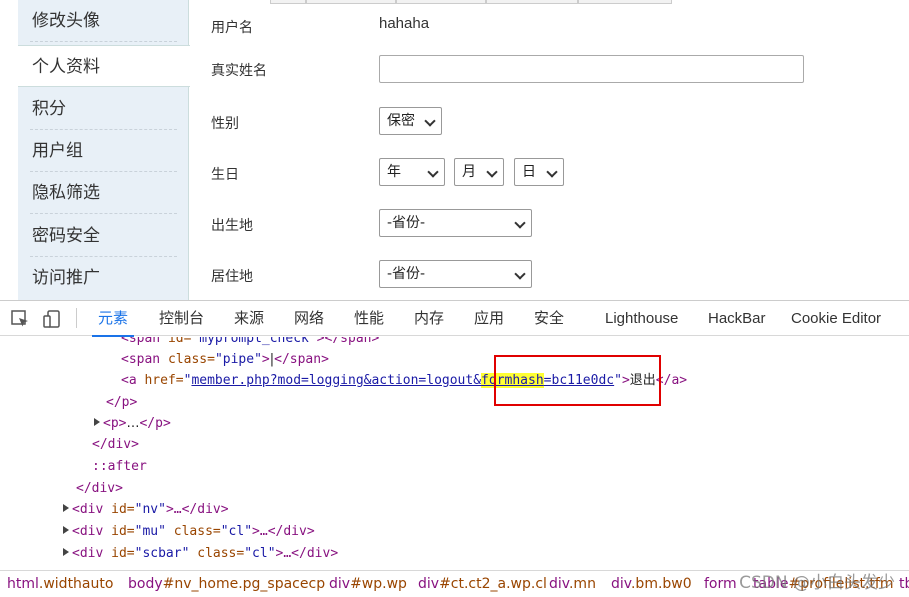 This screenshot has height=597, width=909. What do you see at coordinates (200, 553) in the screenshot?
I see `code-line-div-scbar: <div id="scbar" class="cl">…</div>` at bounding box center [200, 553].